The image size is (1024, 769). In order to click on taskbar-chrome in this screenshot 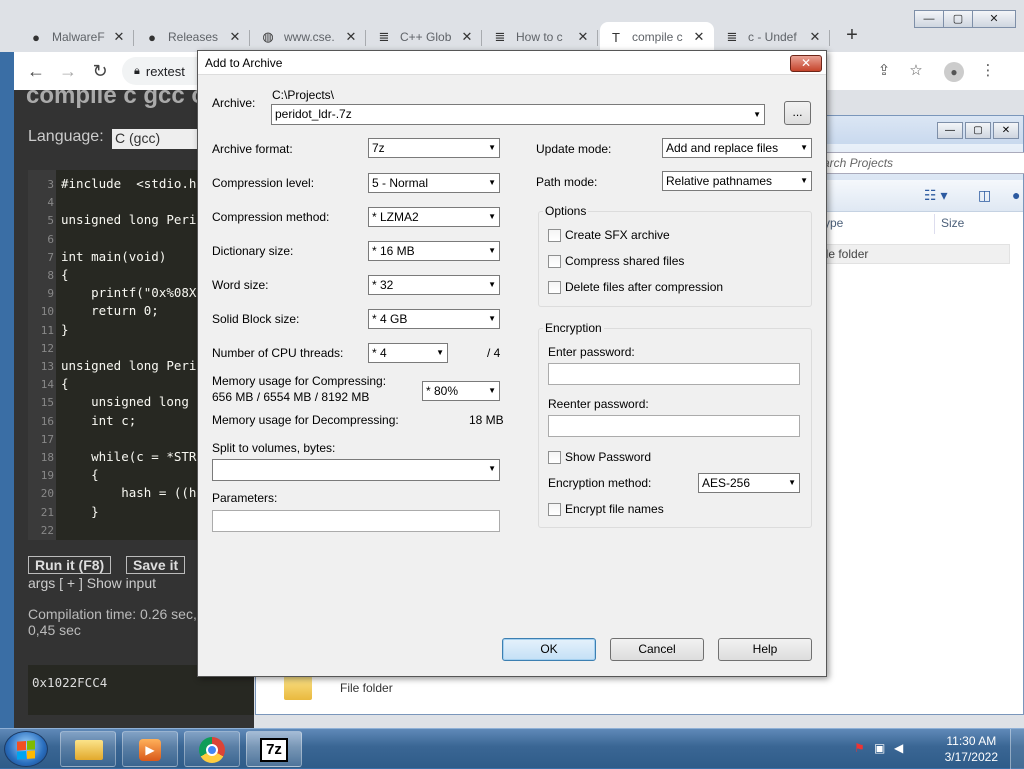, I will do `click(212, 749)`.